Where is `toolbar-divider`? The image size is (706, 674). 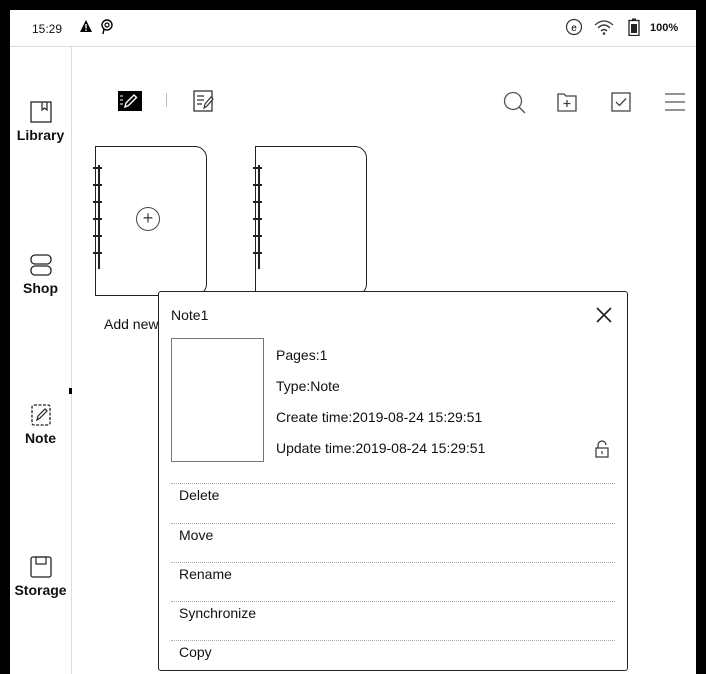
toolbar-divider is located at coordinates (166, 100).